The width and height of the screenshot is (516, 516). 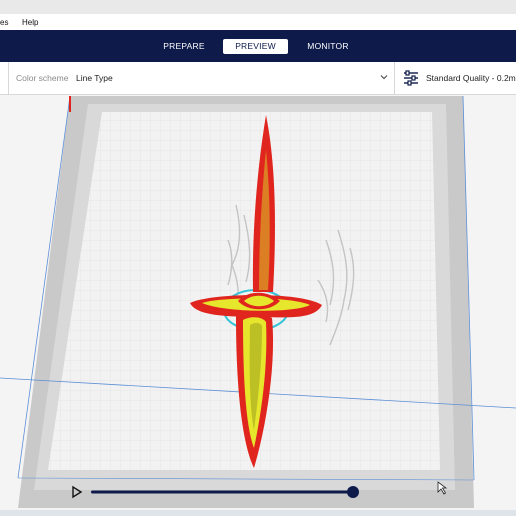 I want to click on color-scheme-value: Line Type, so click(x=94, y=78).